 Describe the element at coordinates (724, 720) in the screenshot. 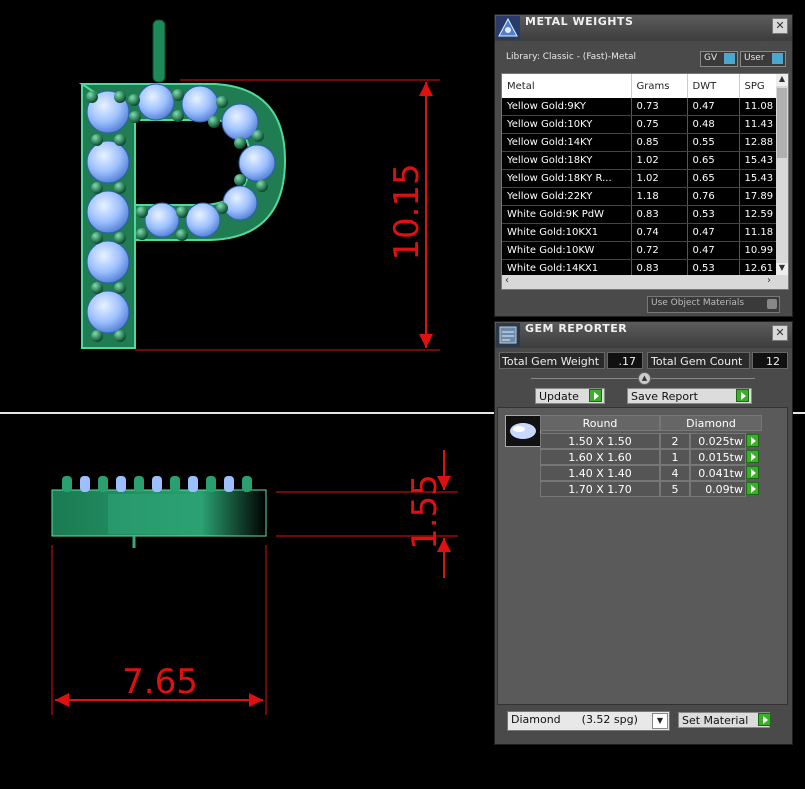

I see `set-material-button: Set Material` at that location.